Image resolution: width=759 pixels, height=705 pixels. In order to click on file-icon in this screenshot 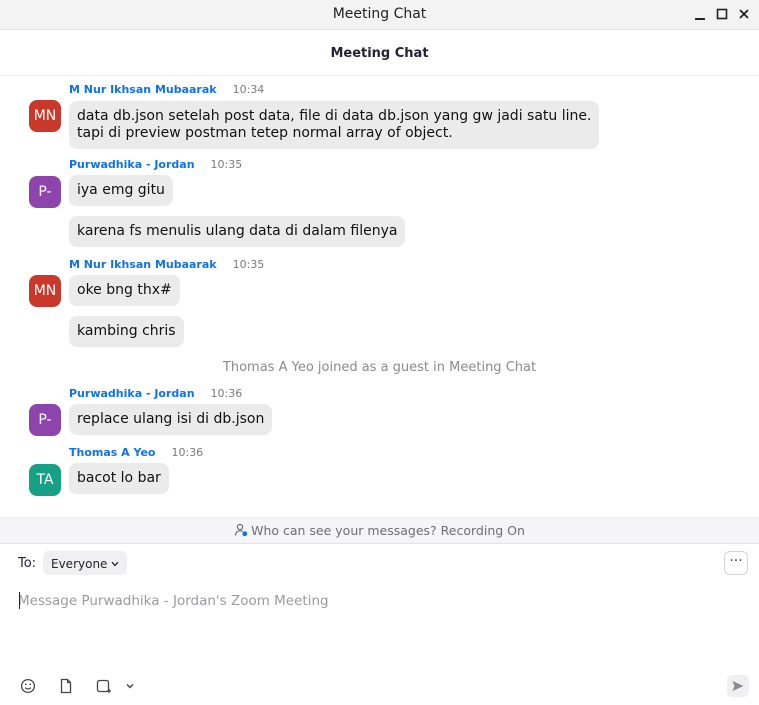, I will do `click(66, 686)`.